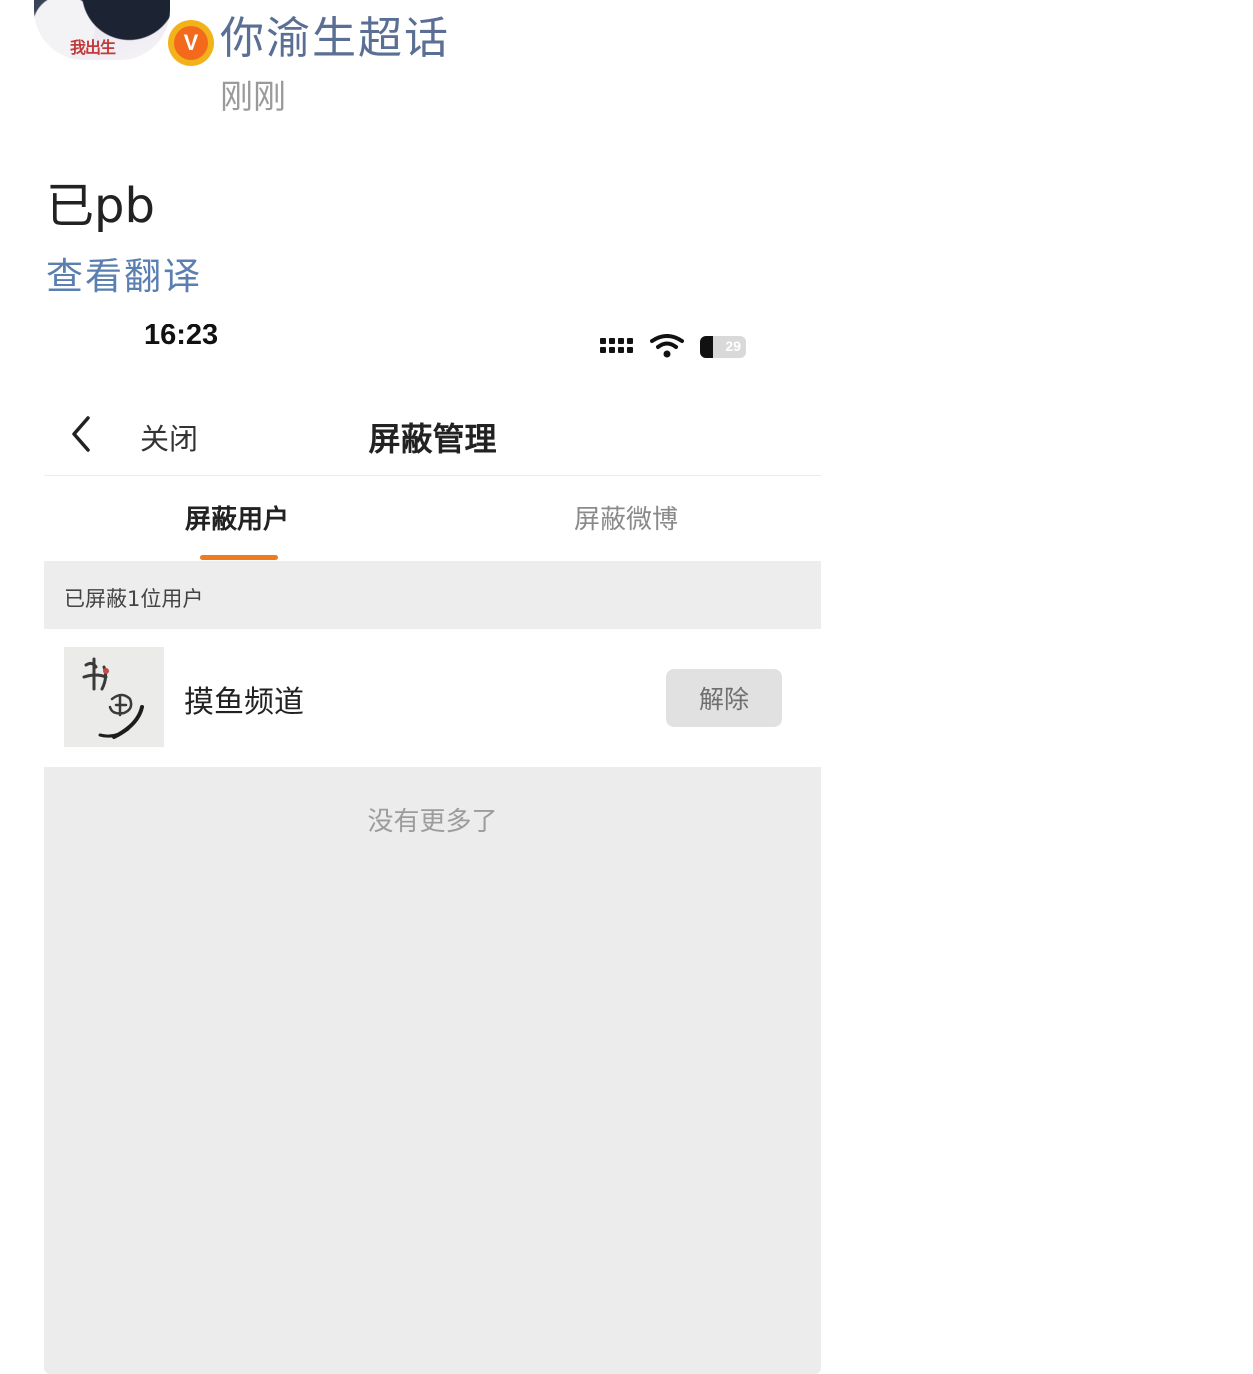 The image size is (1253, 1374). What do you see at coordinates (237, 517) in the screenshot?
I see `tab-blocked-users: 屏蔽用户` at bounding box center [237, 517].